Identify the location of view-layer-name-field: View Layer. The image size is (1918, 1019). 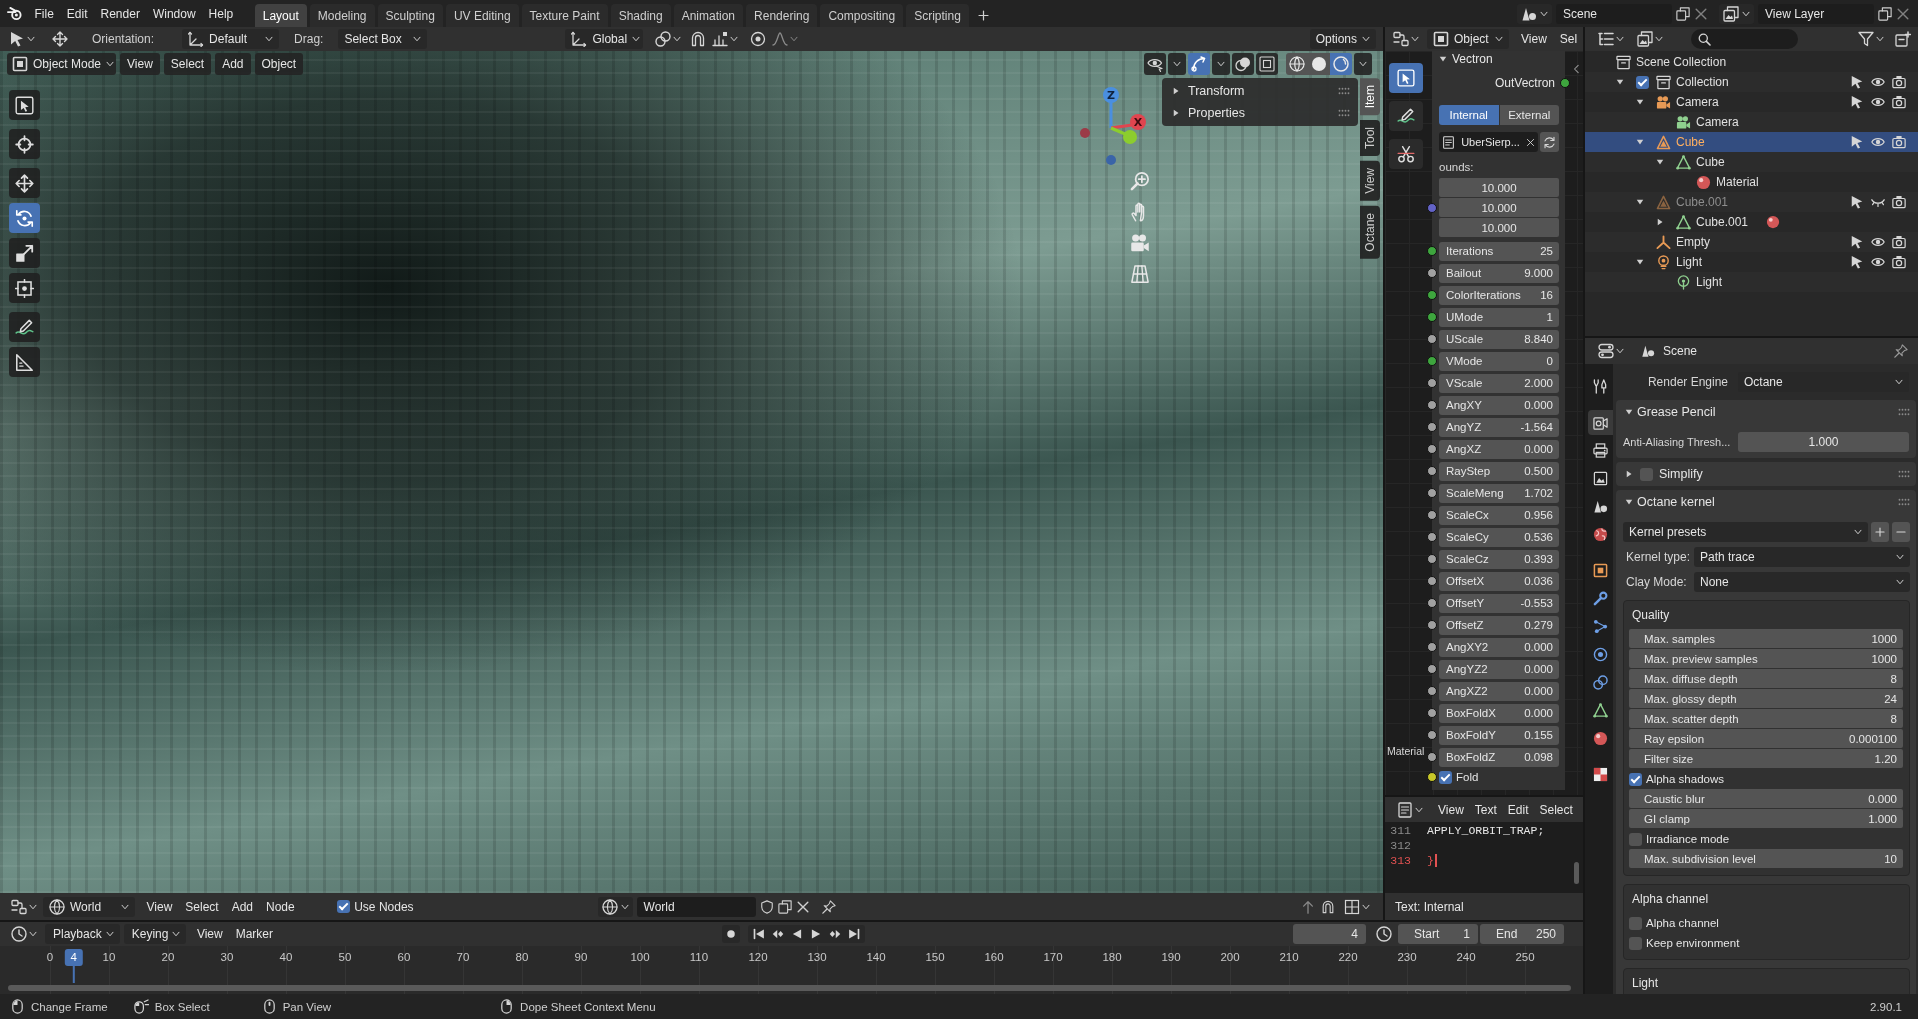
(1816, 13).